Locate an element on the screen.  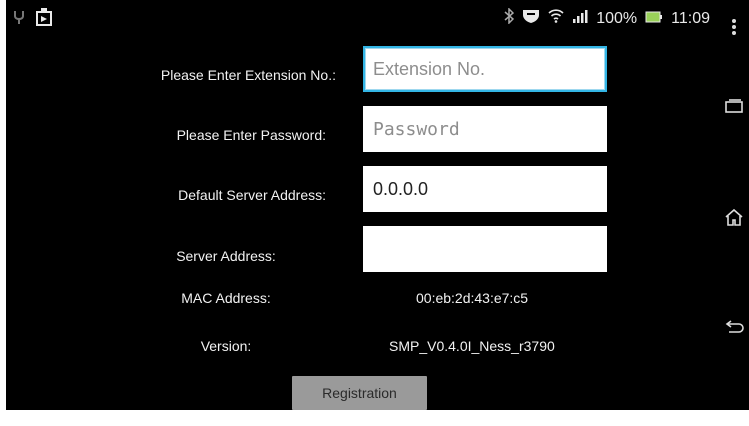
server-input is located at coordinates (485, 249).